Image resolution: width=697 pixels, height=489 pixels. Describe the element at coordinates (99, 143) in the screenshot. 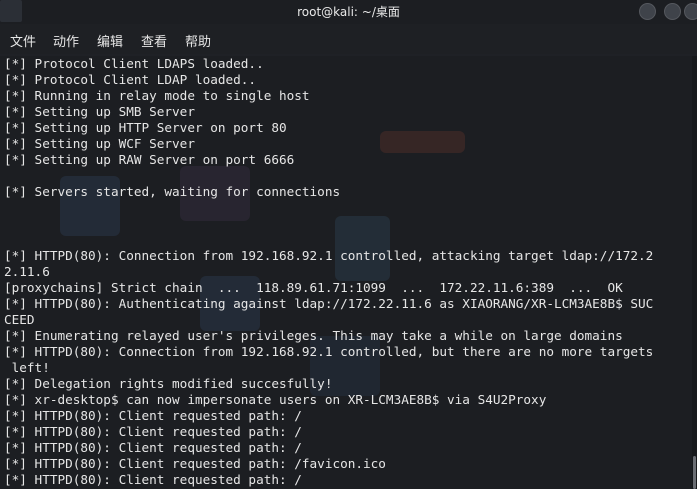

I see `terminal-line: [*] Setting up WCF Server` at that location.